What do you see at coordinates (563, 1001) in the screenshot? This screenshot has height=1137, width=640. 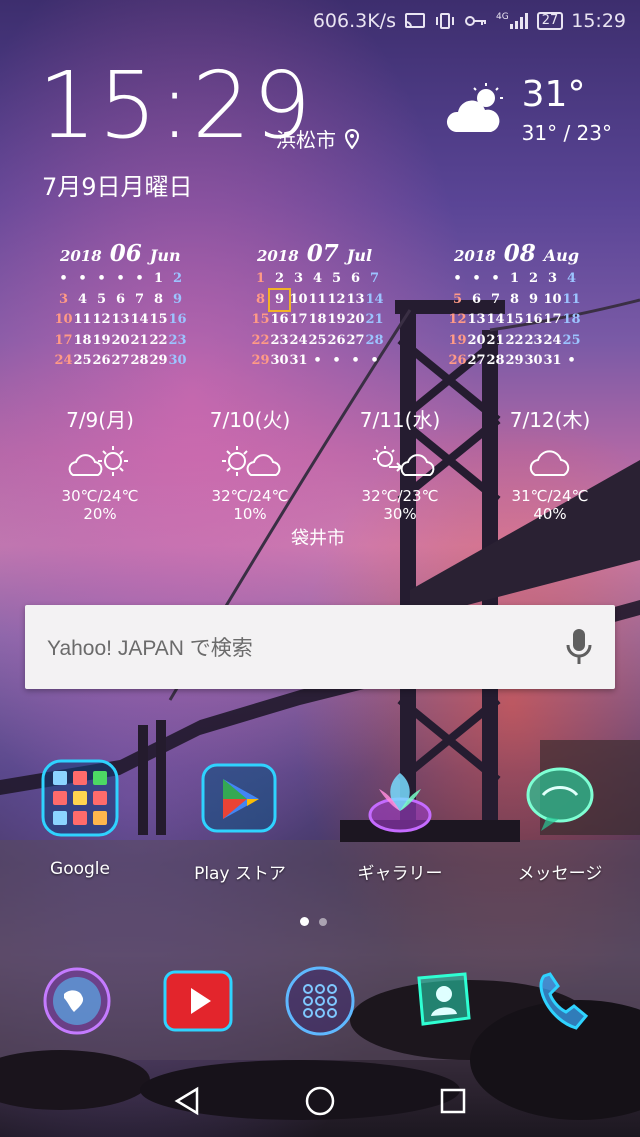 I see `phone-icon` at bounding box center [563, 1001].